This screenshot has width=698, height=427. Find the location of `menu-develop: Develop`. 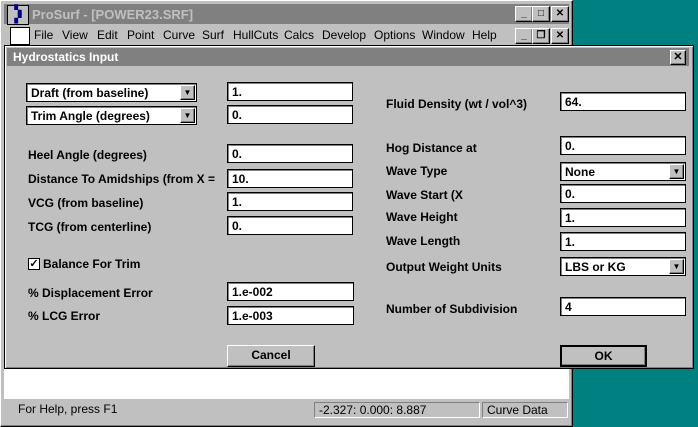

menu-develop: Develop is located at coordinates (344, 35).